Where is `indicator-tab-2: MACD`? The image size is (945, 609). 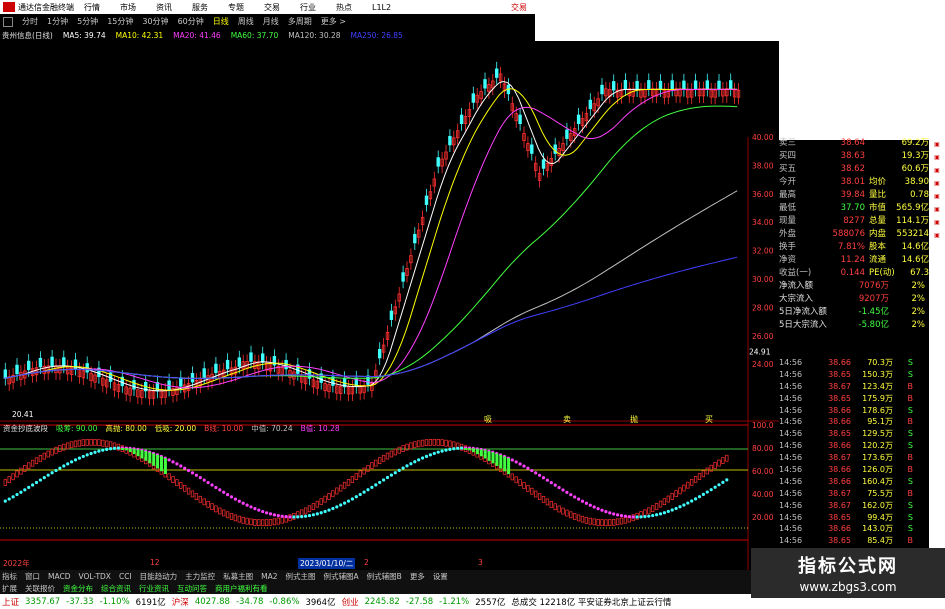
indicator-tab-2: MACD is located at coordinates (59, 576).